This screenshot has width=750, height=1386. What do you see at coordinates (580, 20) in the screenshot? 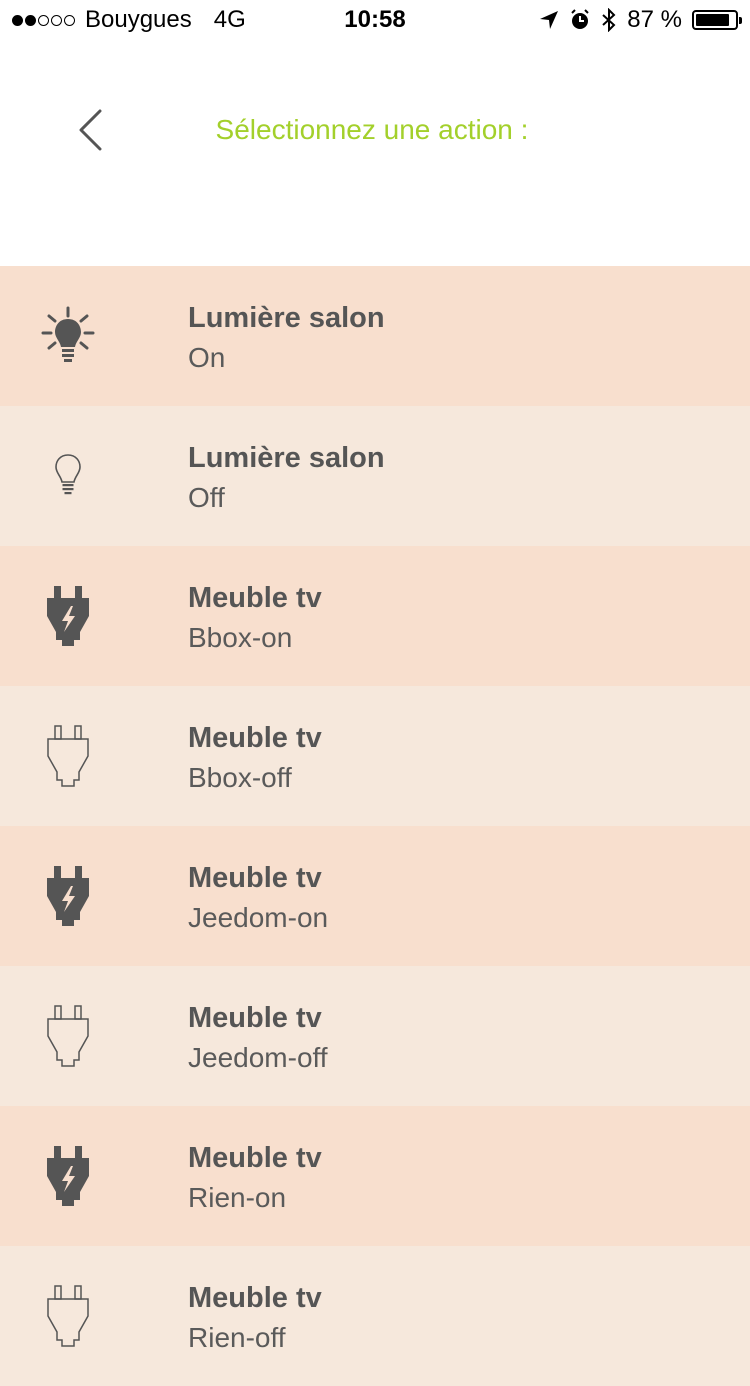
I see `alarm-clock-icon` at bounding box center [580, 20].